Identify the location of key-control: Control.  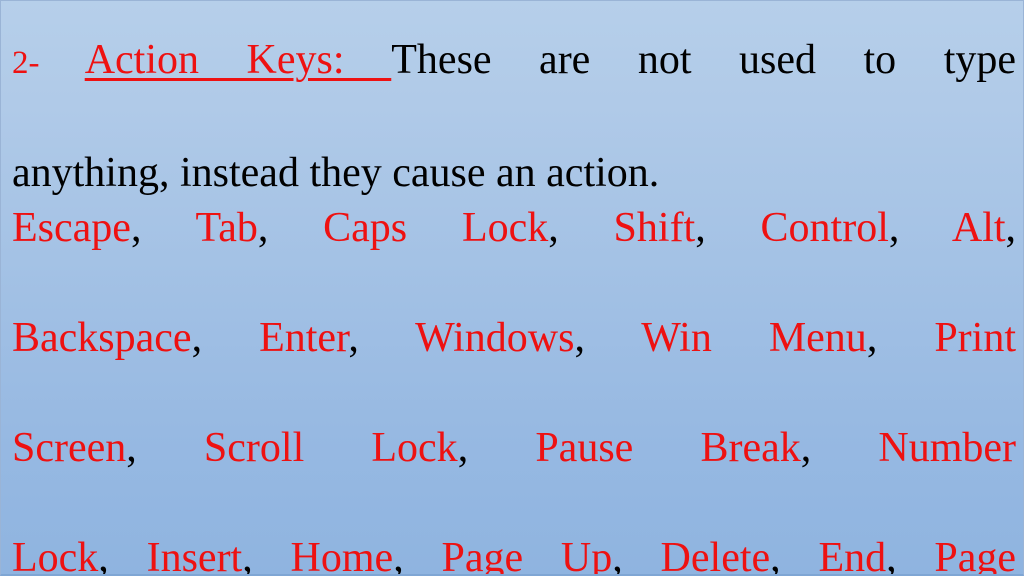
(824, 228).